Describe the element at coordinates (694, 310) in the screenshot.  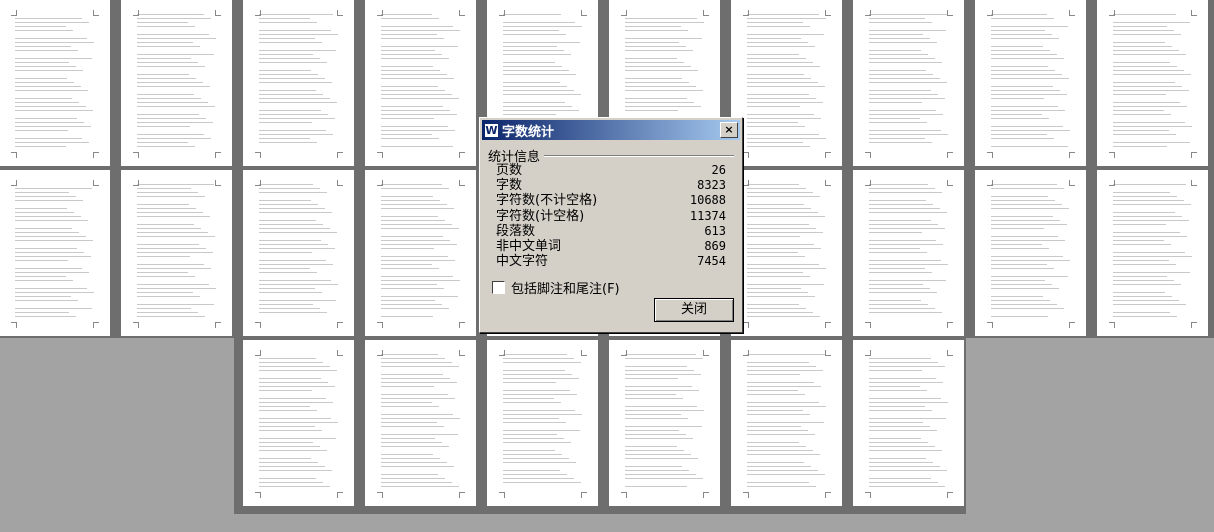
I see `close-button: 关闭` at that location.